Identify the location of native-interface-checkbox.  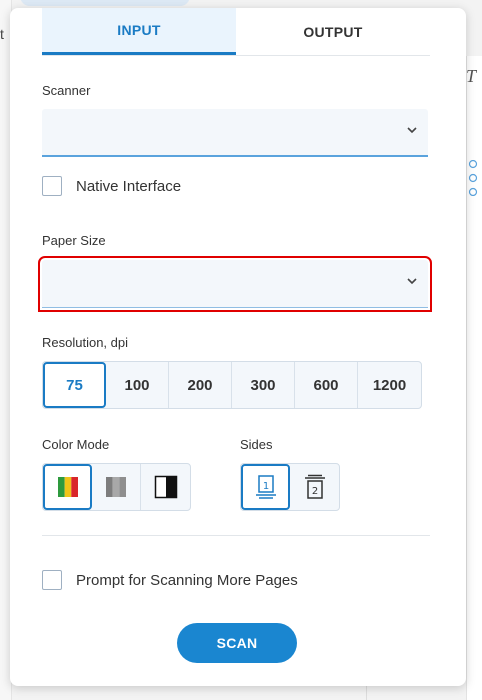
(52, 186).